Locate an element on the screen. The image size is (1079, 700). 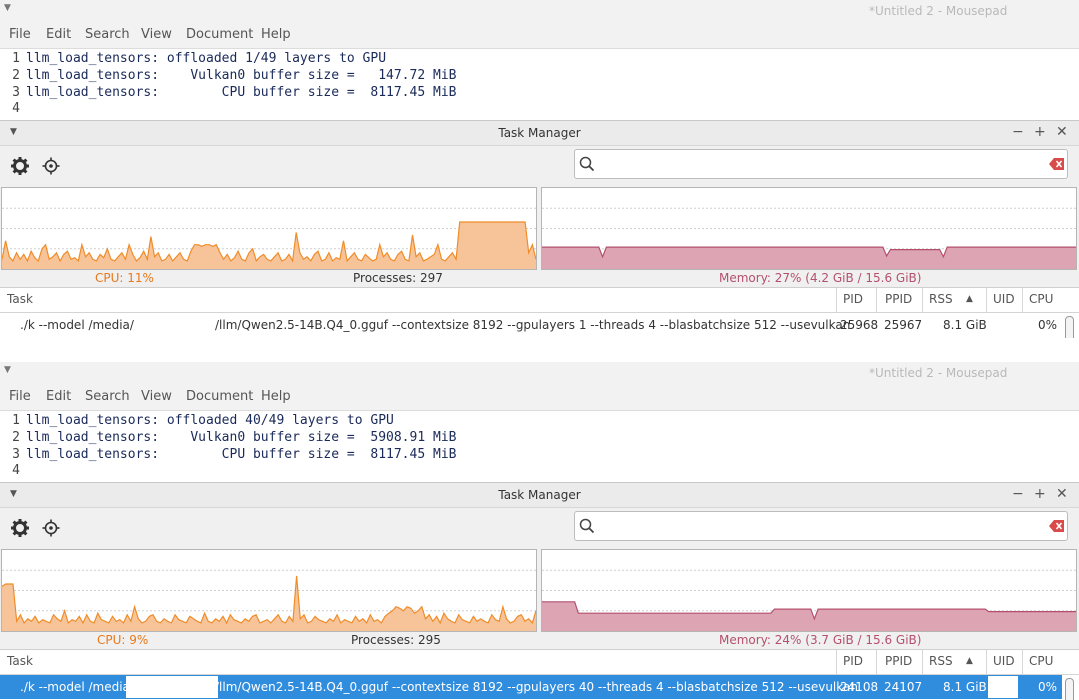
redacted-area is located at coordinates (1003, 687).